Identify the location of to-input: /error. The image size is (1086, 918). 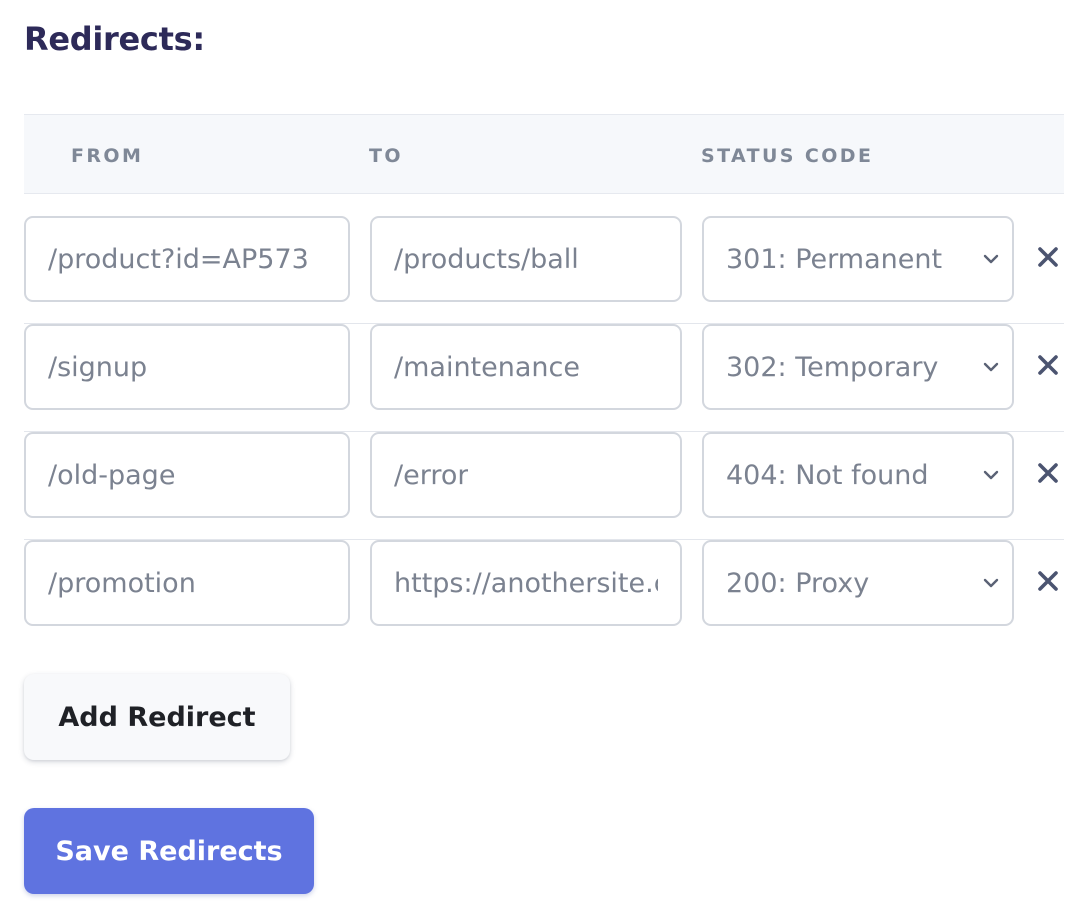
(526, 475).